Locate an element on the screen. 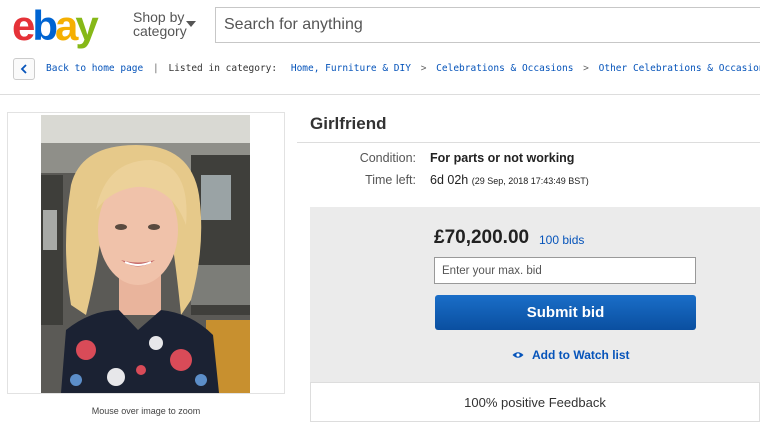  condition-label: Condition: is located at coordinates (387, 158).